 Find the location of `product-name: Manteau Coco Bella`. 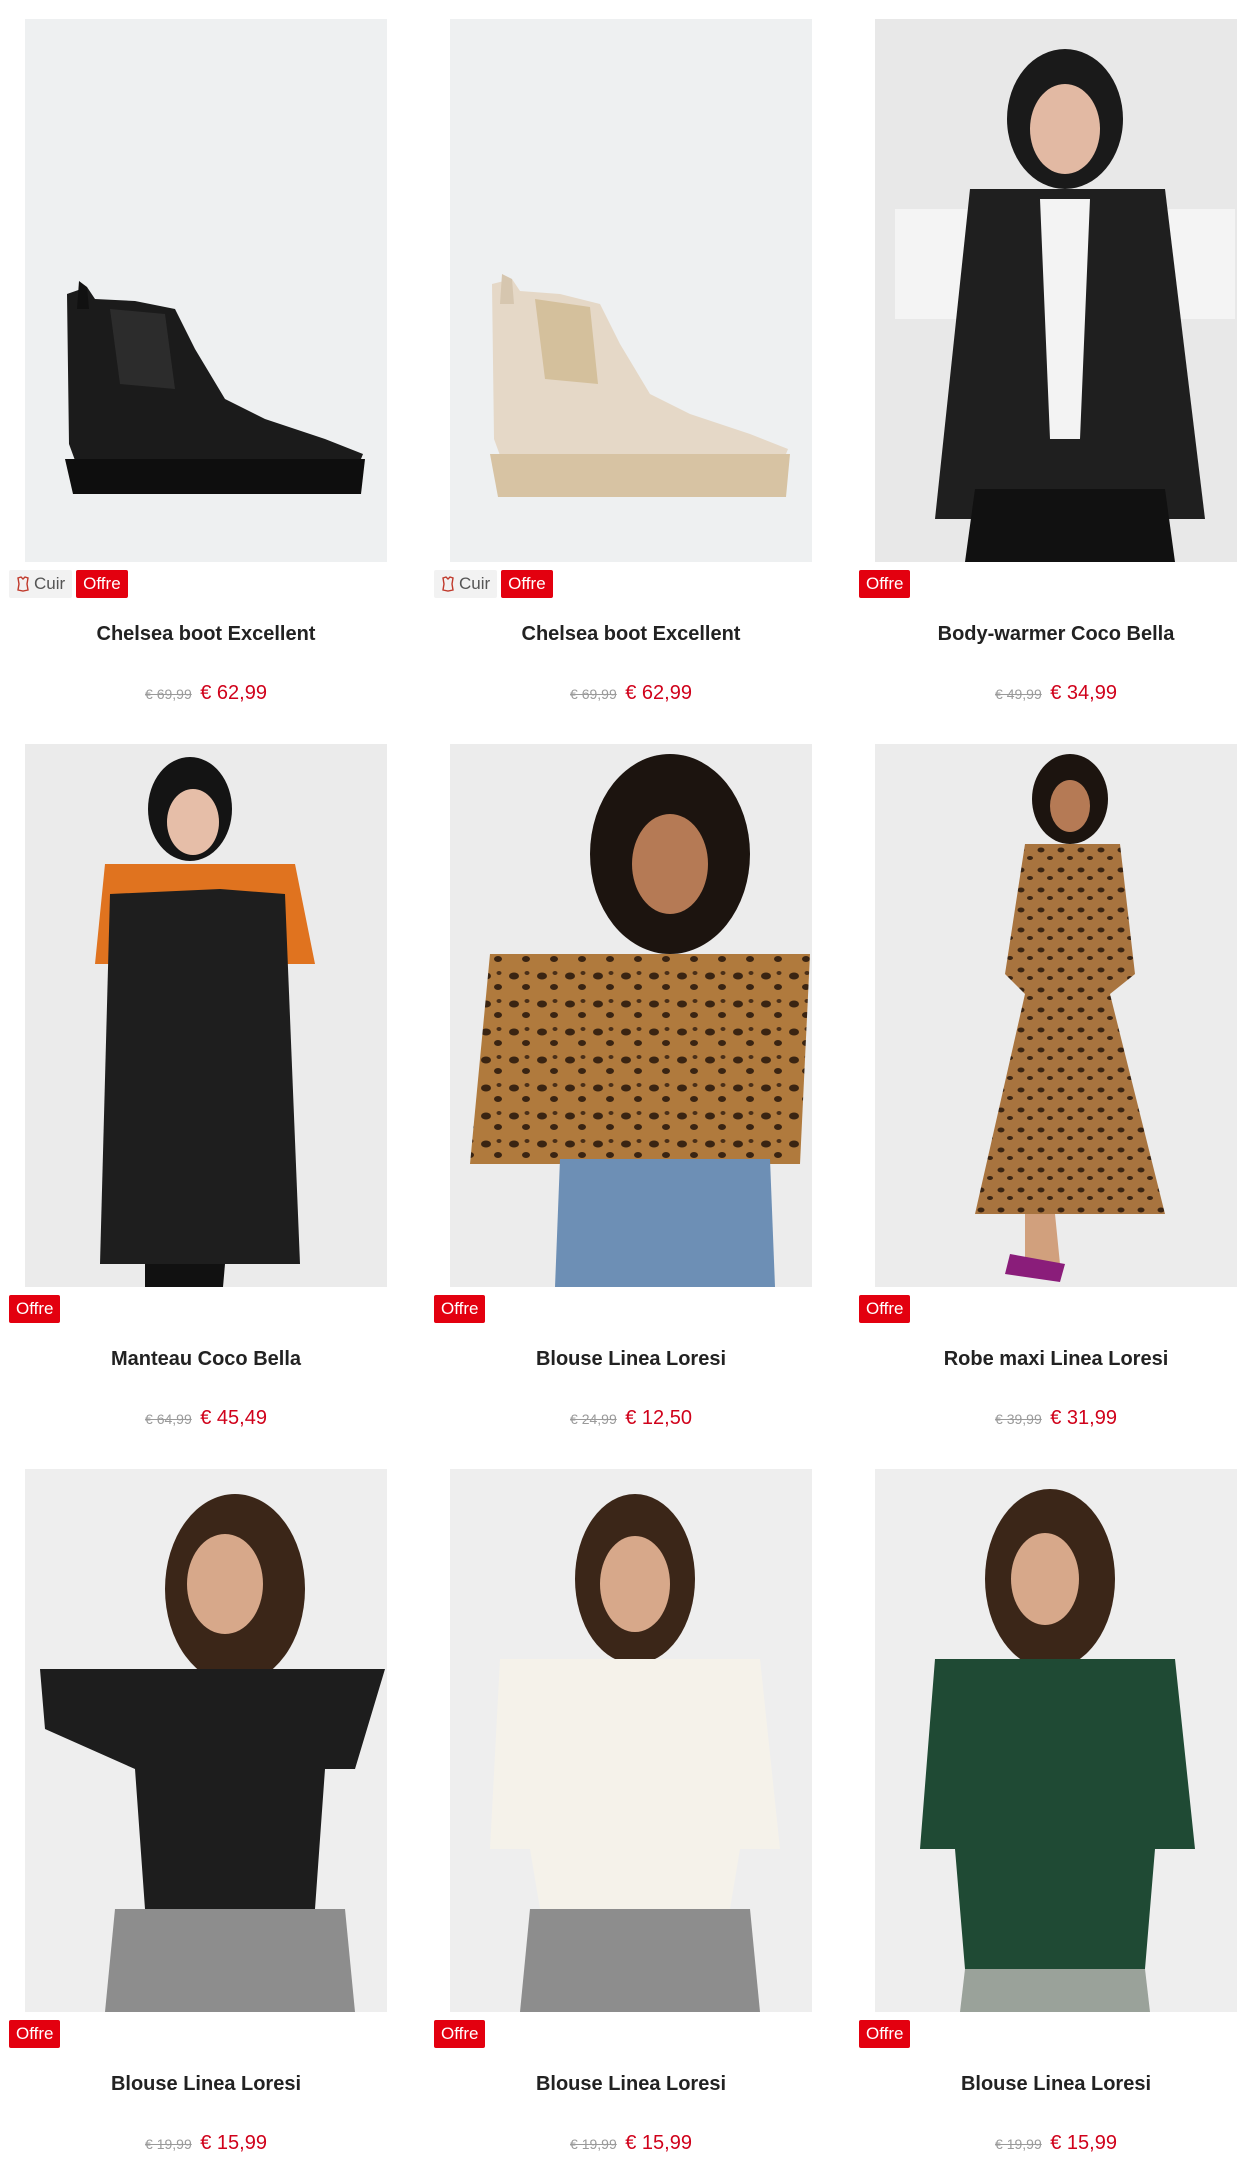

product-name: Manteau Coco Bella is located at coordinates (206, 1359).